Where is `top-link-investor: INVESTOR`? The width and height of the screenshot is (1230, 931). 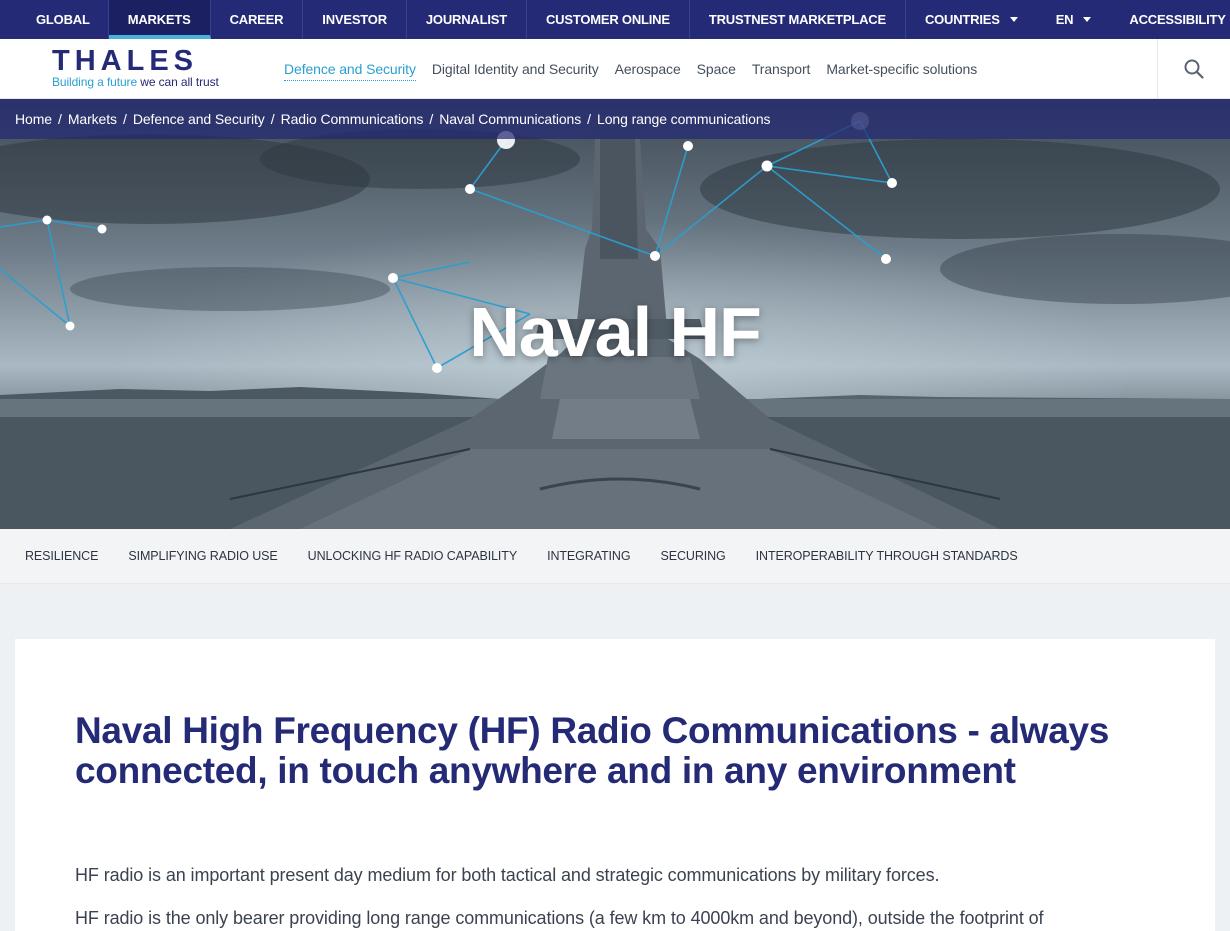 top-link-investor: INVESTOR is located at coordinates (355, 19).